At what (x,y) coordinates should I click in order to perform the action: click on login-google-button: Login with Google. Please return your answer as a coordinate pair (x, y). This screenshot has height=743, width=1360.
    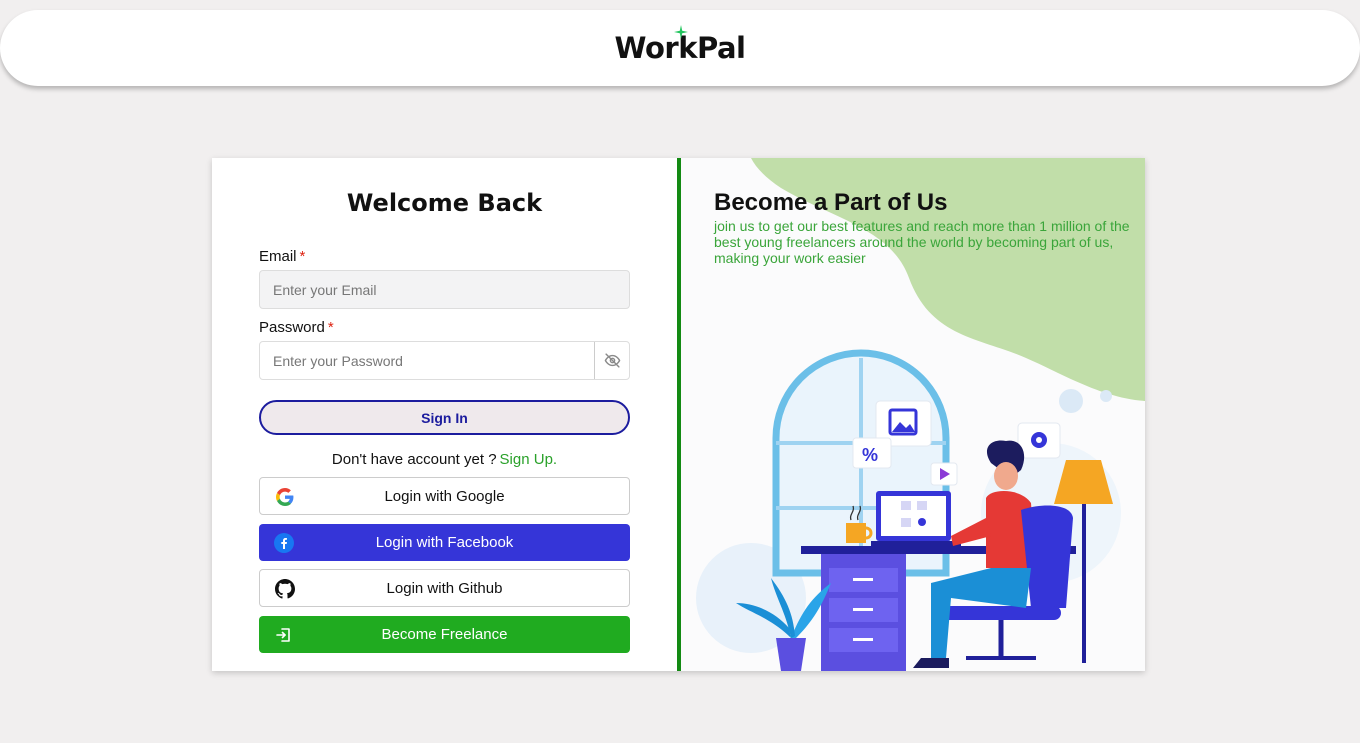
    Looking at the image, I should click on (444, 496).